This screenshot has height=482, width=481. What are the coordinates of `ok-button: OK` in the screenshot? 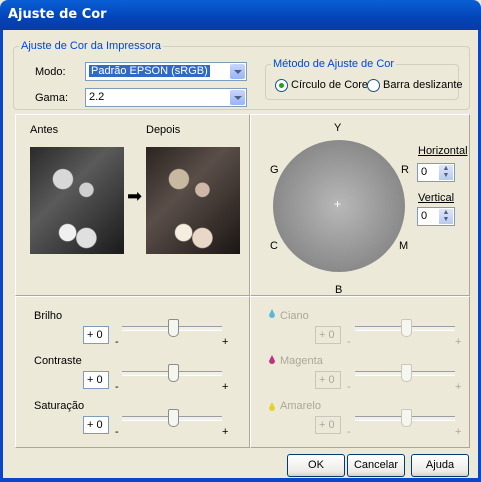 It's located at (316, 465).